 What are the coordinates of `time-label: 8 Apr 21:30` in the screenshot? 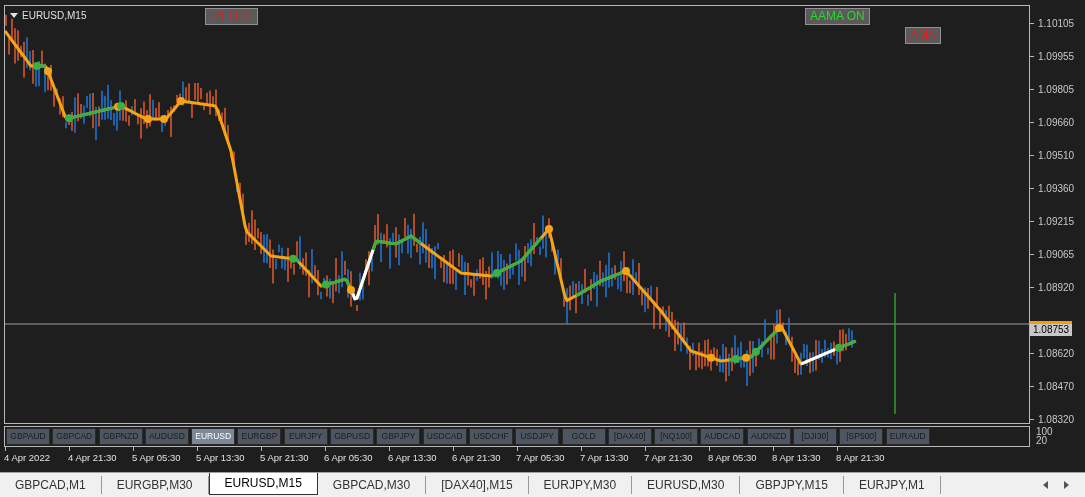 It's located at (868, 456).